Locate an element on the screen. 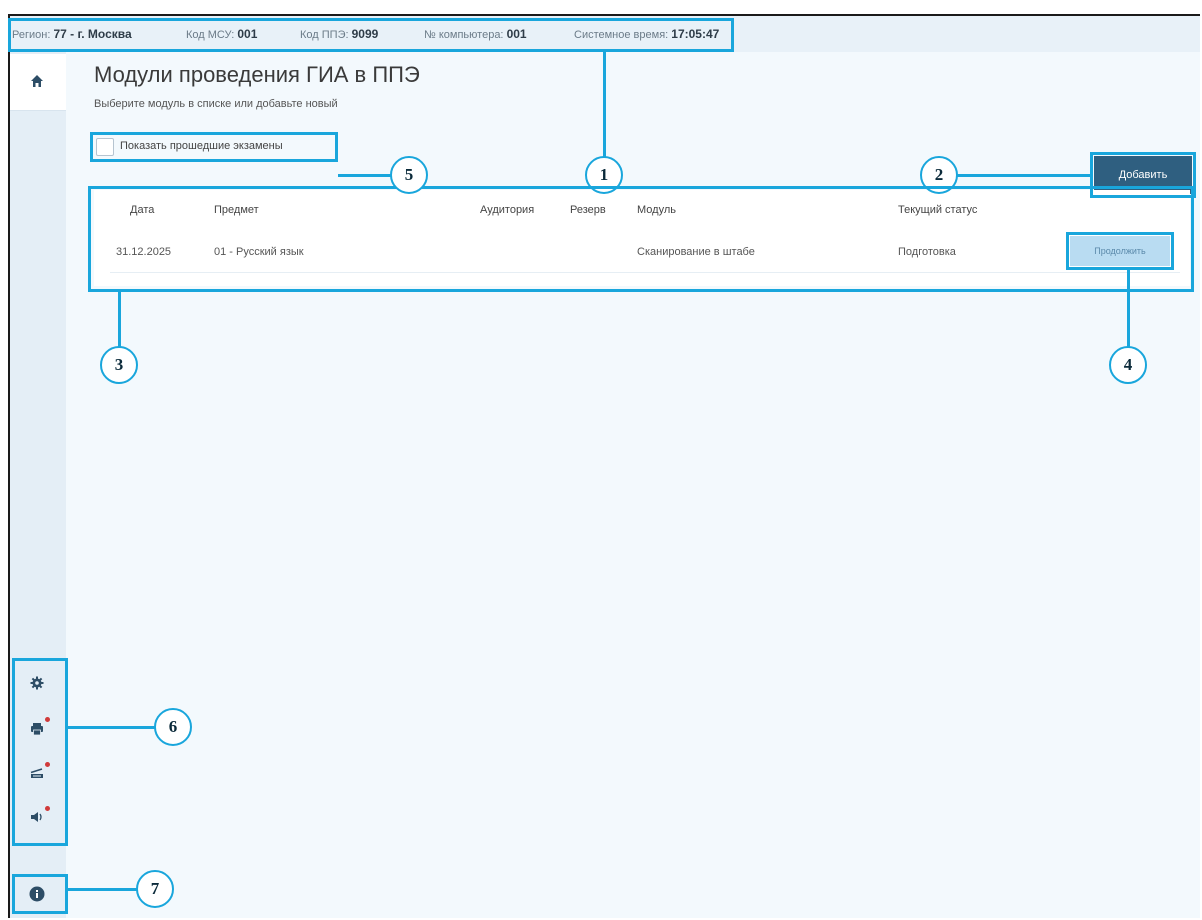 The image size is (1202, 920). callout-6-circle: 6 is located at coordinates (173, 727).